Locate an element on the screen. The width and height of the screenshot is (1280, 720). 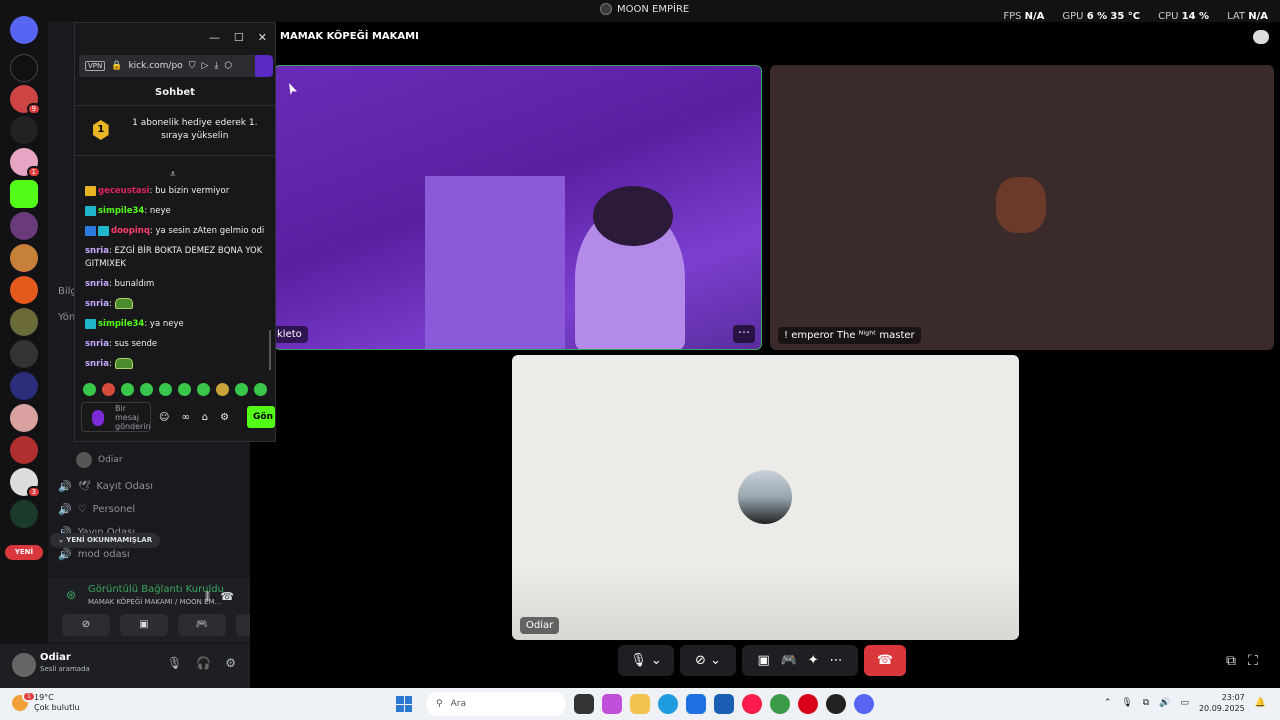
server-icon-character is located at coordinates (24, 418).